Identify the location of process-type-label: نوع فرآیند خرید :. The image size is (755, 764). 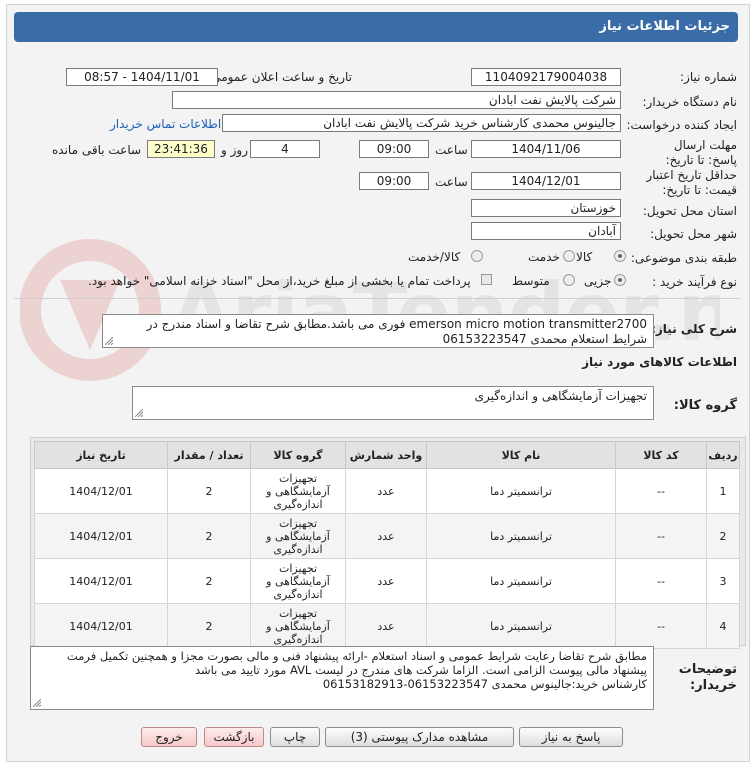
(694, 282).